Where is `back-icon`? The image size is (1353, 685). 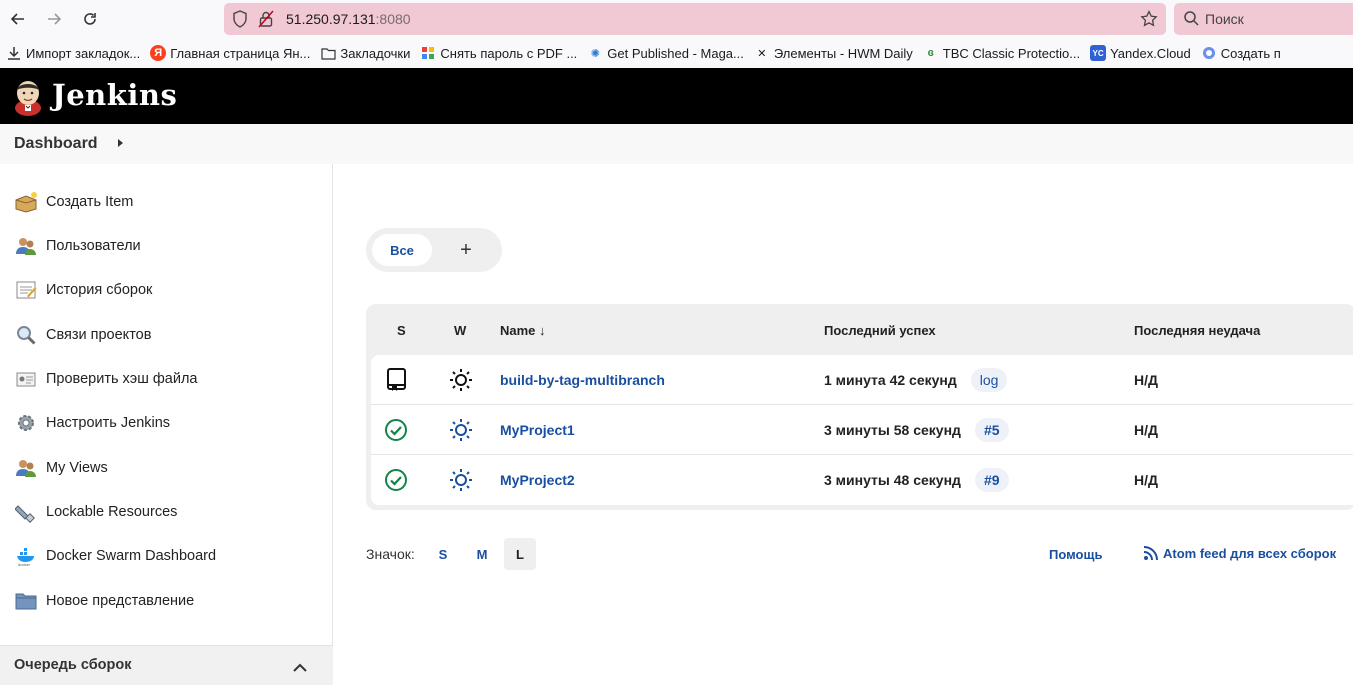 back-icon is located at coordinates (18, 19).